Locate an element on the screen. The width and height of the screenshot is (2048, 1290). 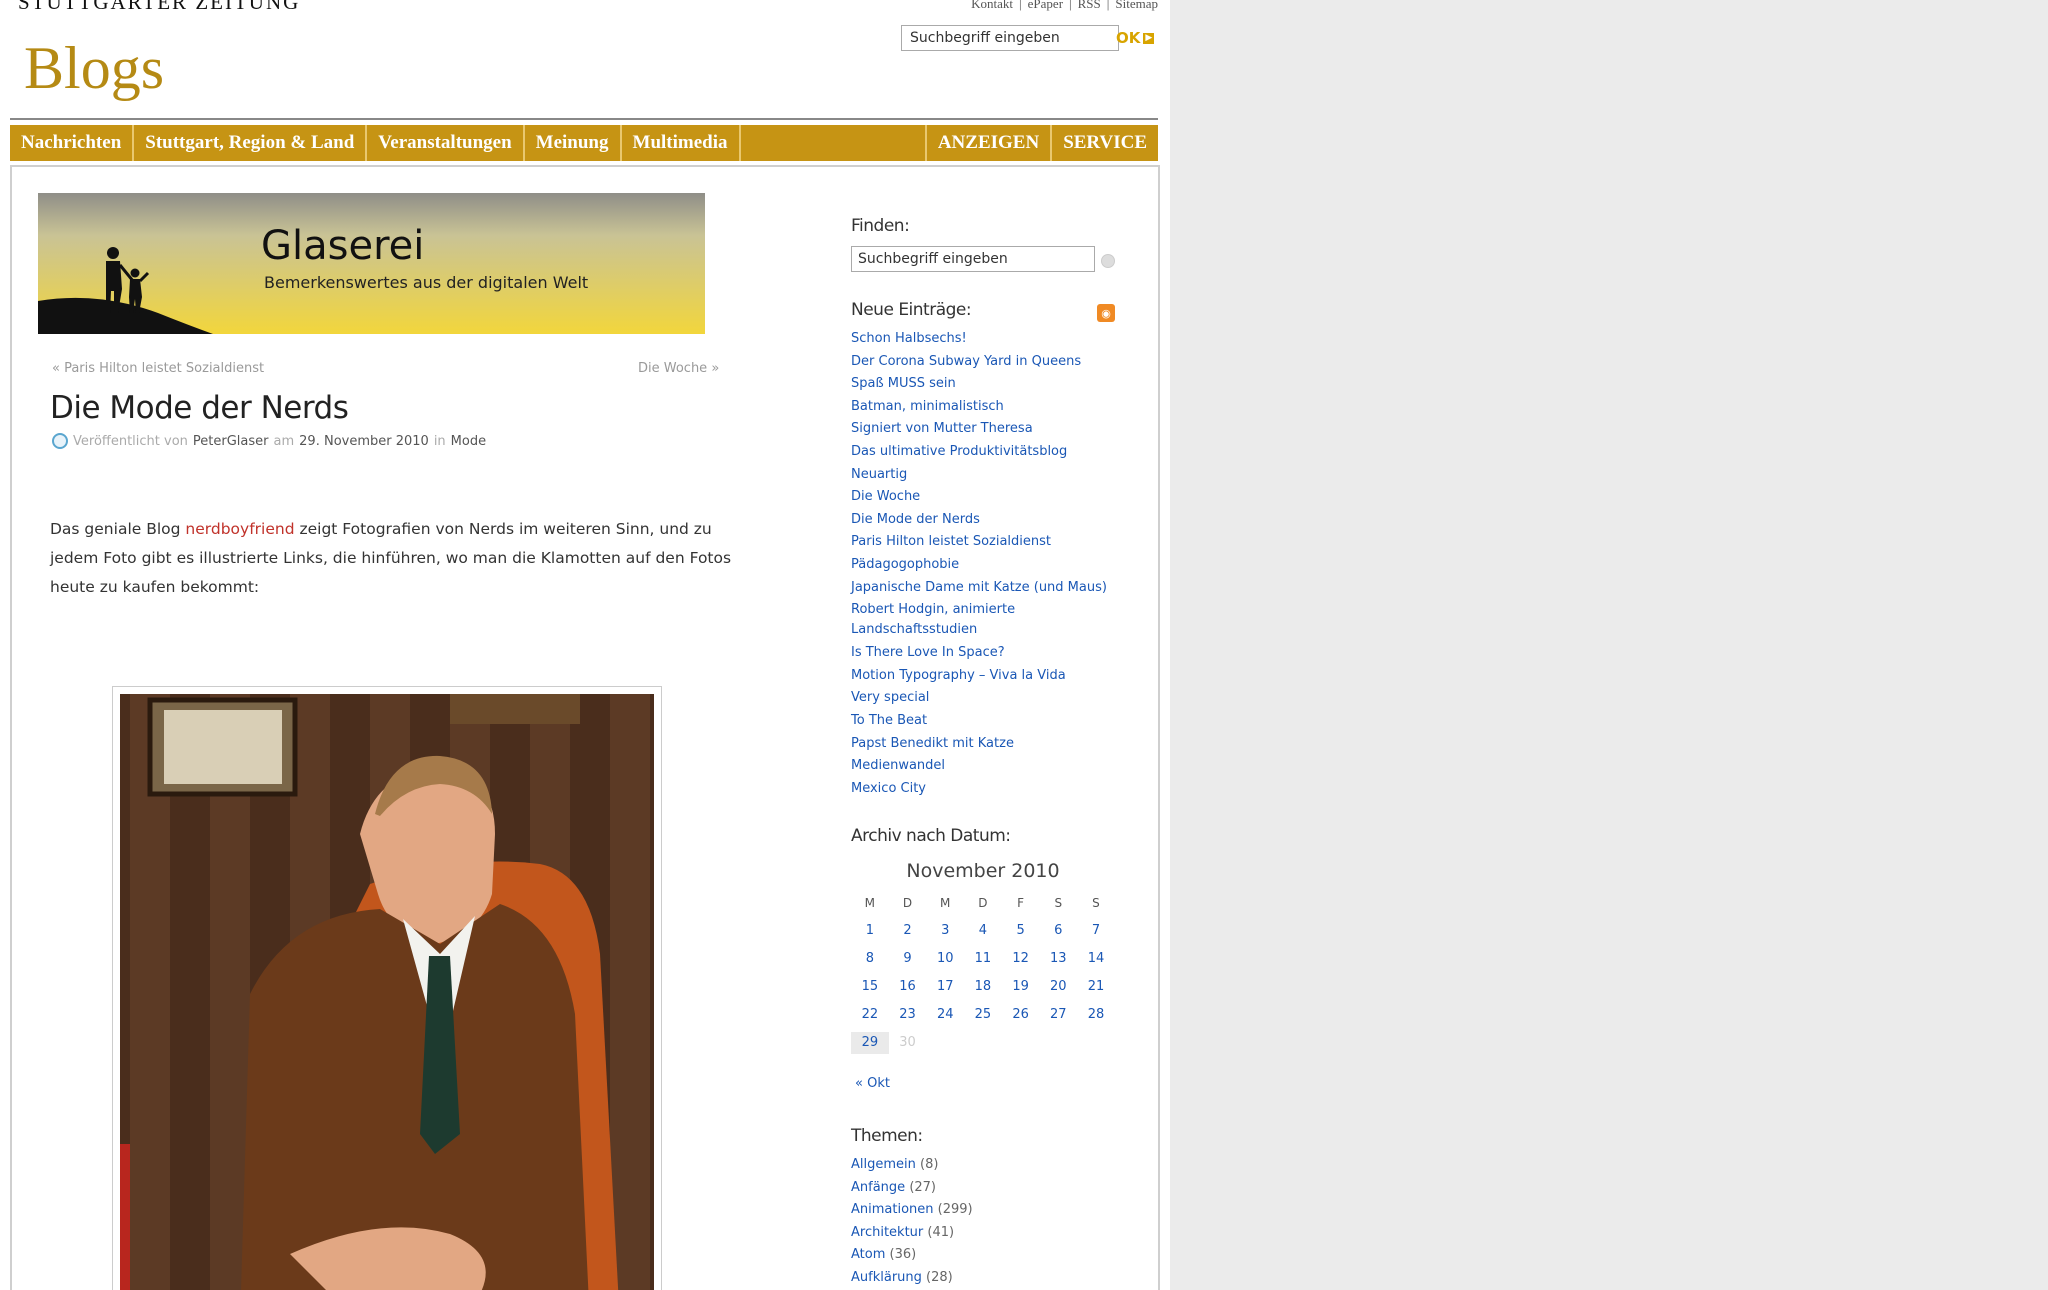
entry-link: Pädagogophobie is located at coordinates (986, 565).